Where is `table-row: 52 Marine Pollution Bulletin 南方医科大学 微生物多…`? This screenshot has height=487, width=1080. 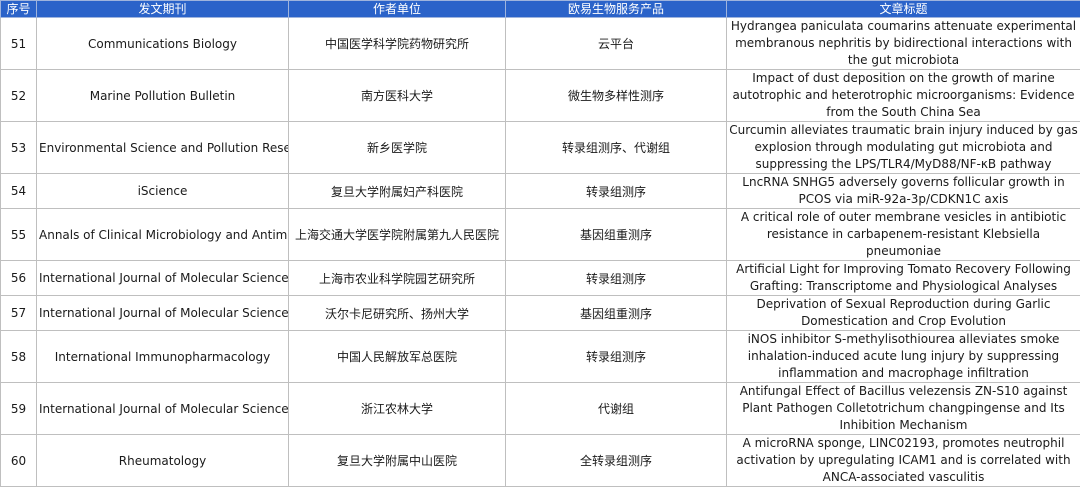 table-row: 52 Marine Pollution Bulletin 南方医科大学 微生物多… is located at coordinates (540, 96).